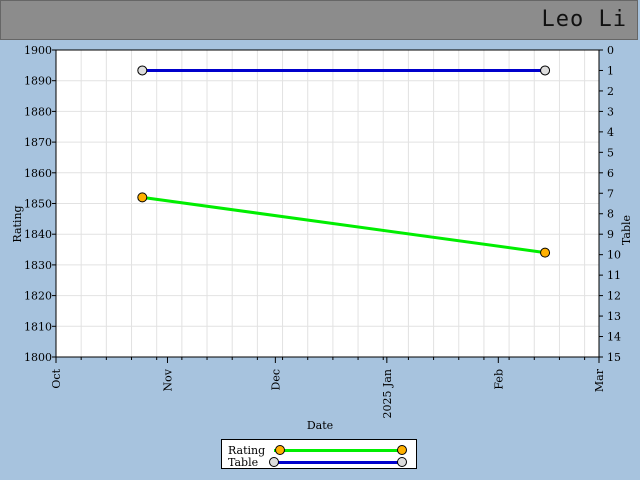 This screenshot has height=480, width=640. What do you see at coordinates (610, 50) in the screenshot?
I see `y2-tick-label: 0` at bounding box center [610, 50].